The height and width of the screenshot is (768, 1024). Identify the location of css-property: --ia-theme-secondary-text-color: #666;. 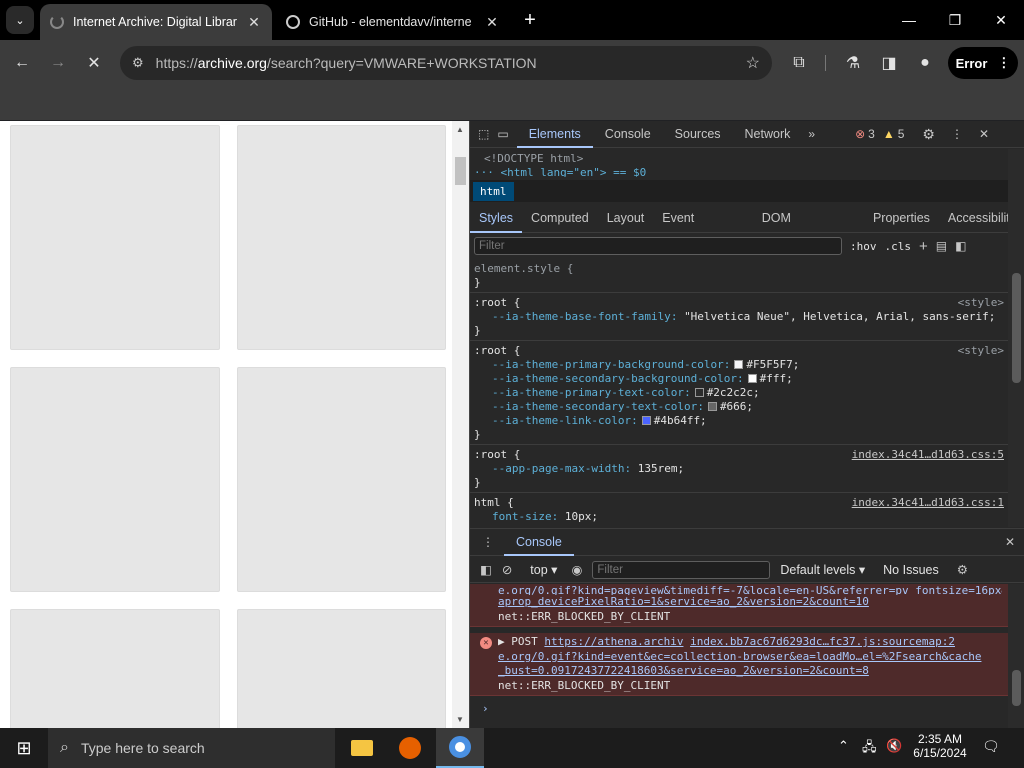
(739, 407).